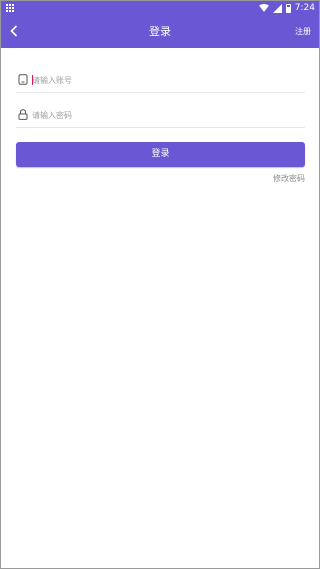 The image size is (320, 569). What do you see at coordinates (23, 79) in the screenshot?
I see `phone-icon` at bounding box center [23, 79].